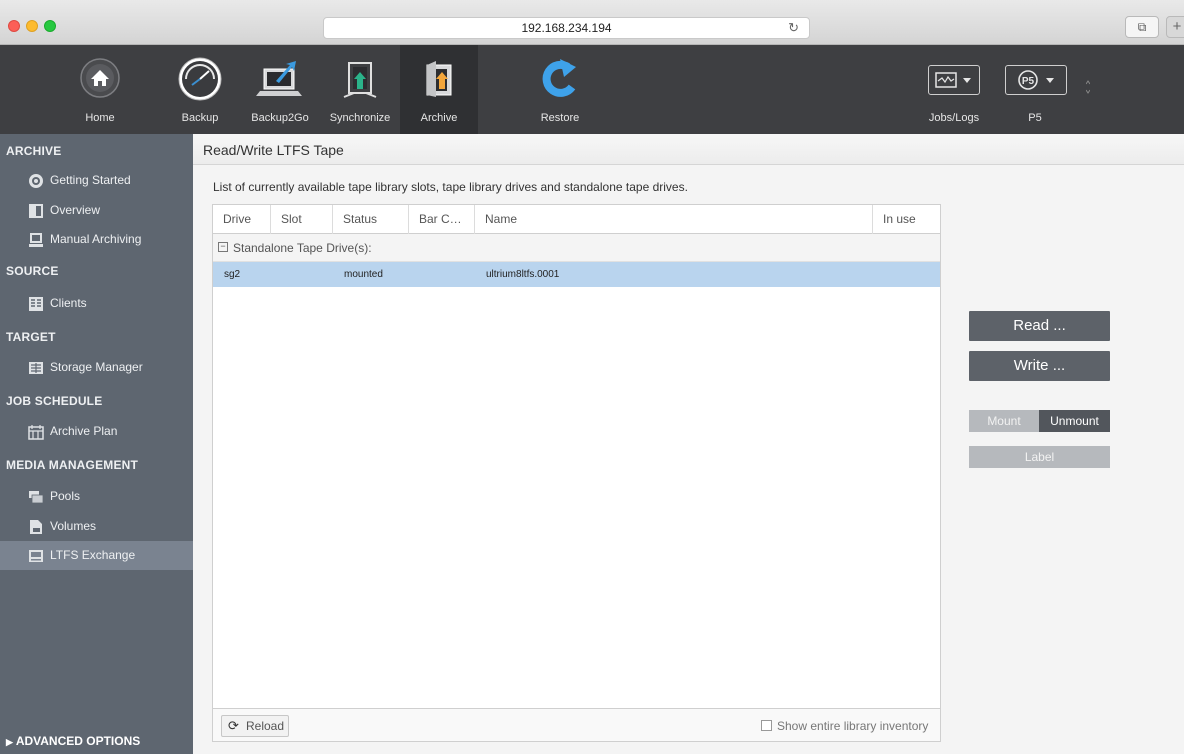  What do you see at coordinates (233, 725) in the screenshot?
I see `refresh-icon: ⟳` at bounding box center [233, 725].